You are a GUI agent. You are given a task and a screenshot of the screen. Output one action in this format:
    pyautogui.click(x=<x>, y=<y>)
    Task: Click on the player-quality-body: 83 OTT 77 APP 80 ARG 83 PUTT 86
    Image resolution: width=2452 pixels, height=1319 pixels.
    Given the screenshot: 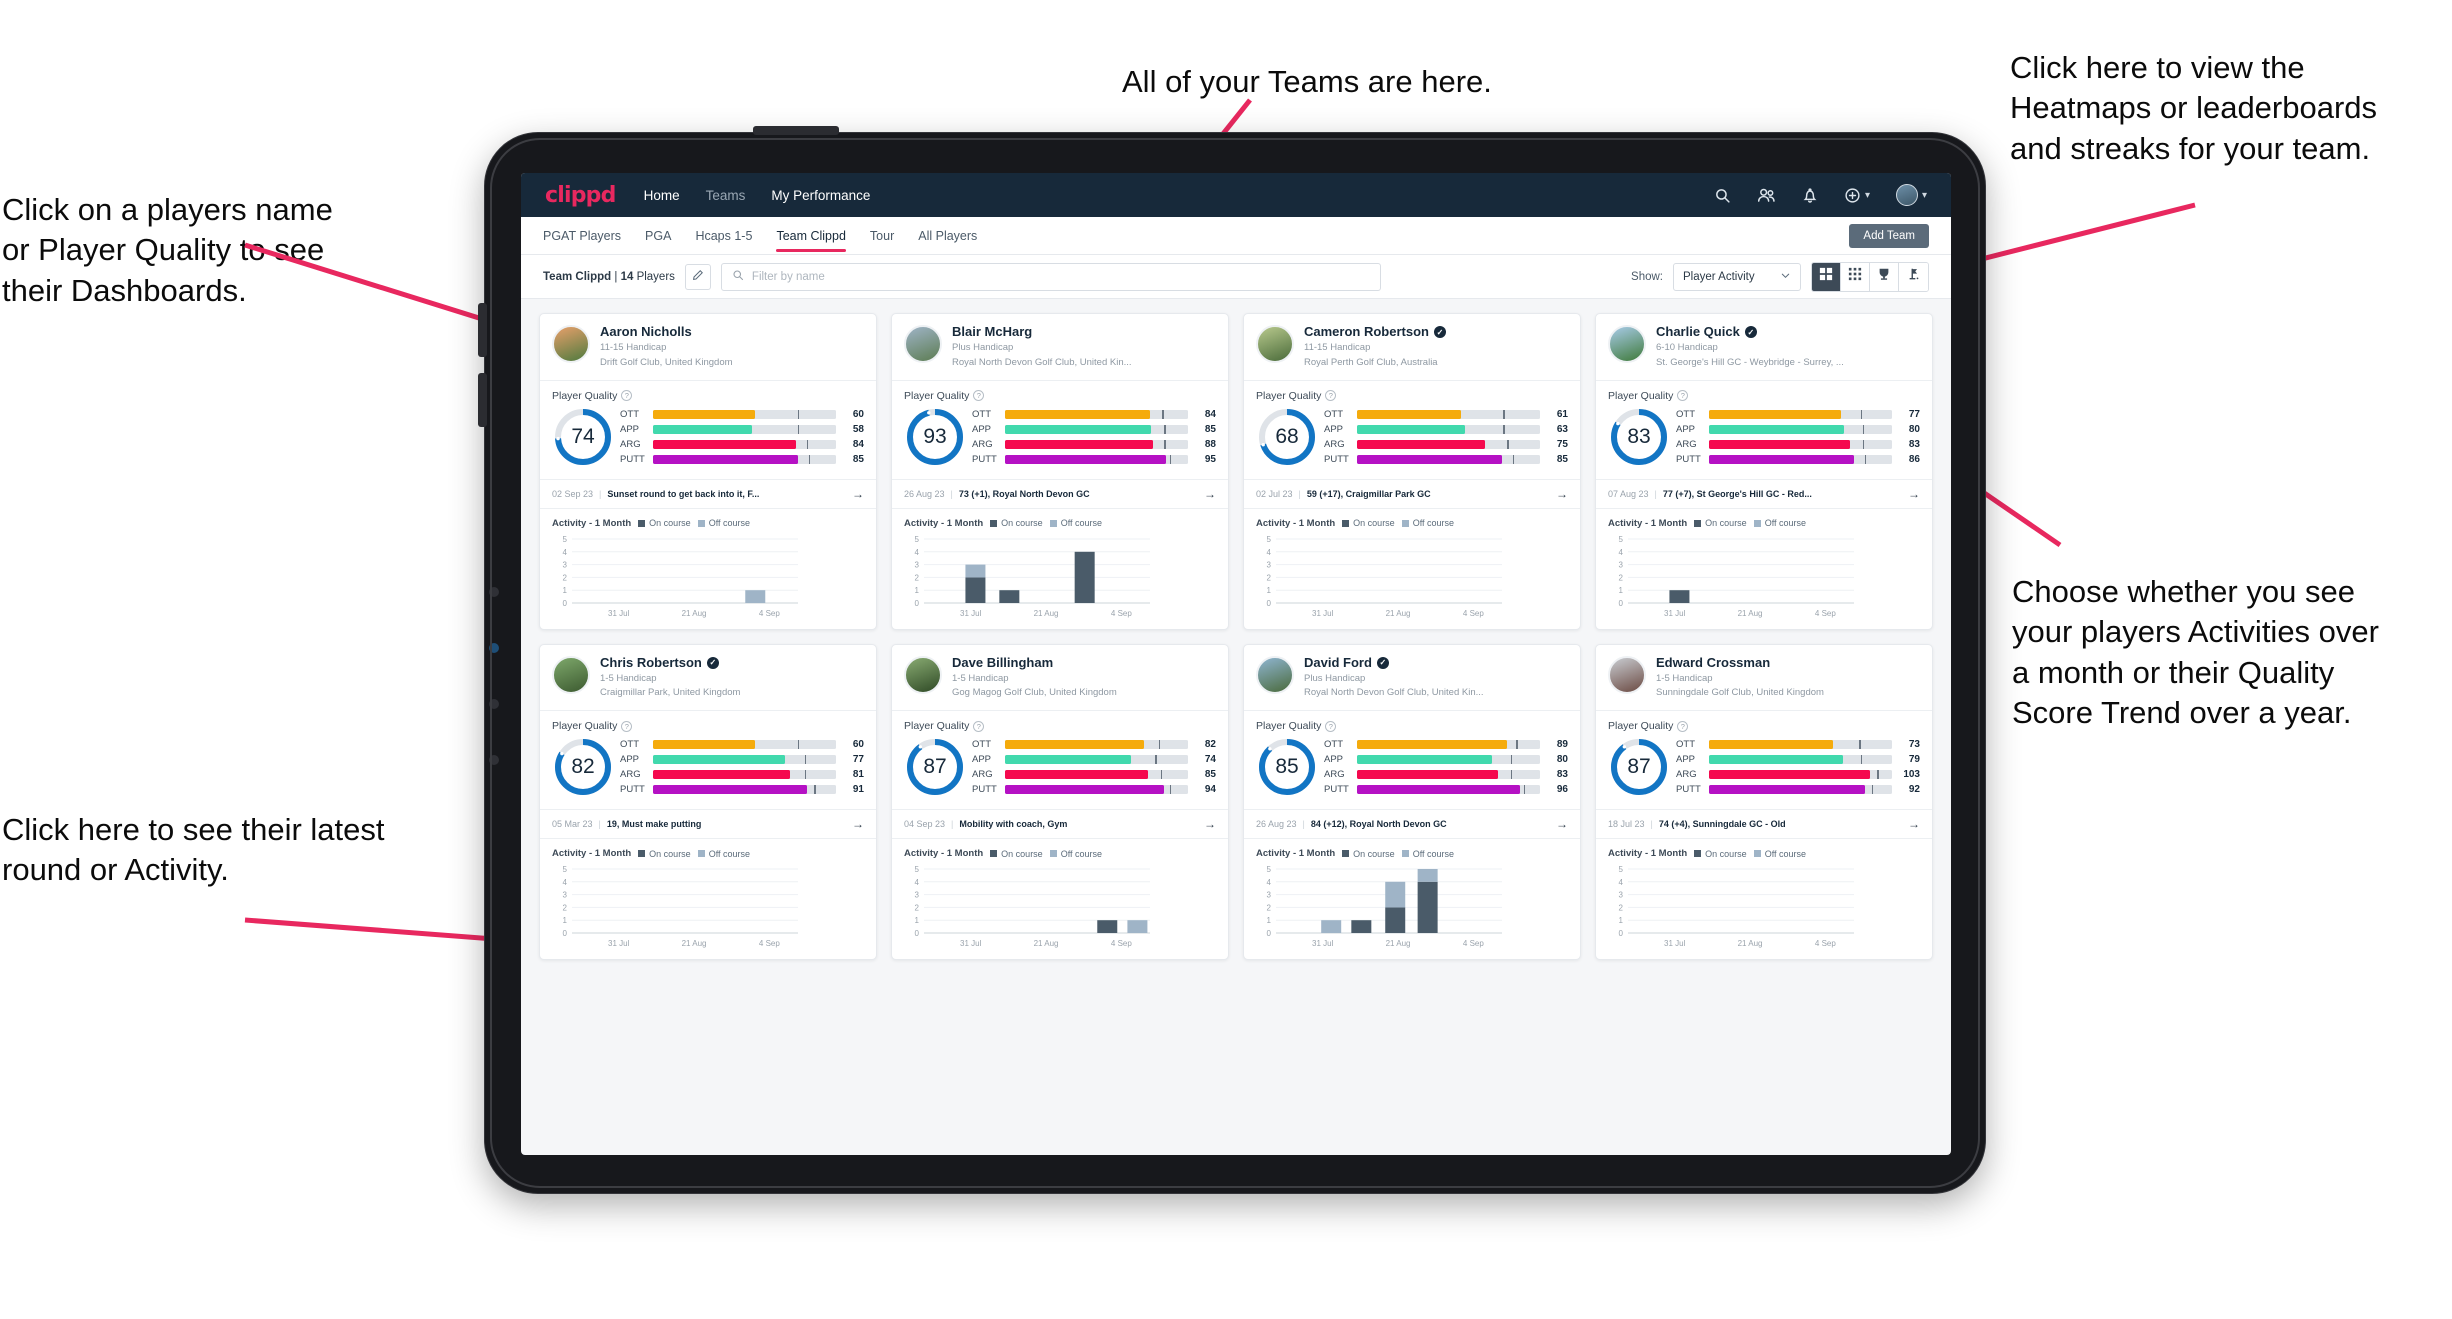 What is the action you would take?
    pyautogui.click(x=1764, y=441)
    